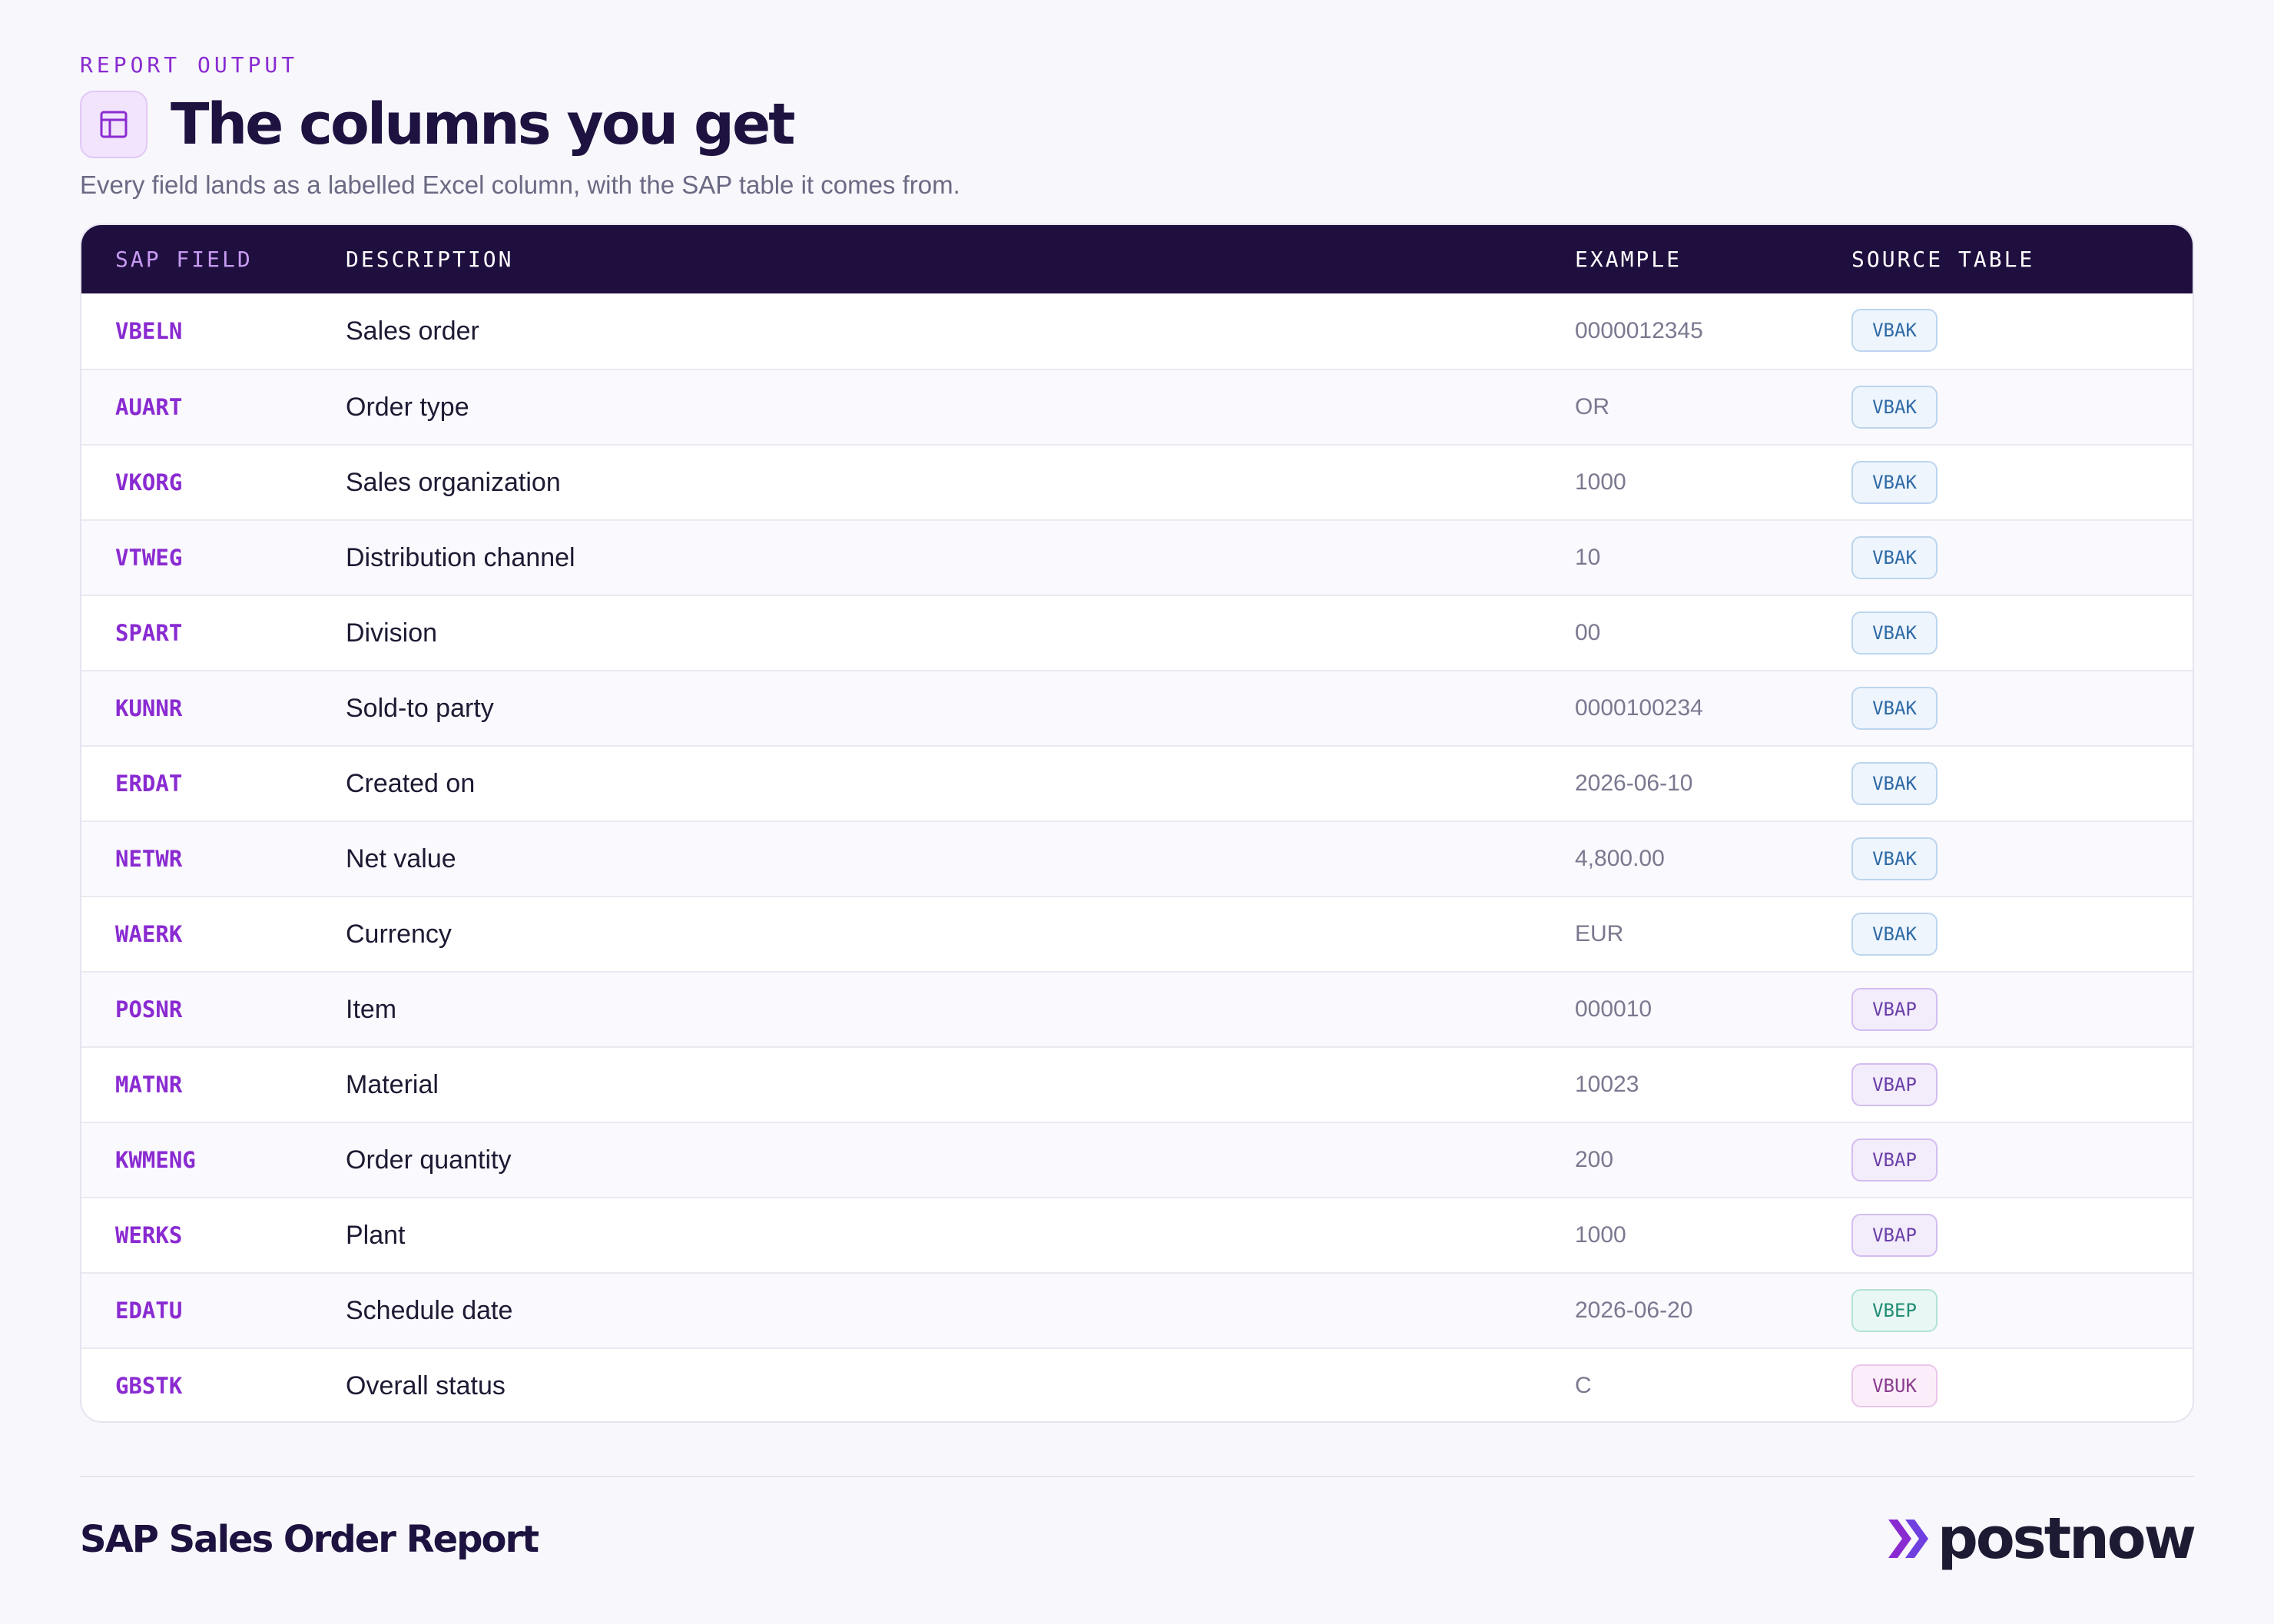  Describe the element at coordinates (155, 1160) in the screenshot. I see `sap-field-cell: KWMENG` at that location.